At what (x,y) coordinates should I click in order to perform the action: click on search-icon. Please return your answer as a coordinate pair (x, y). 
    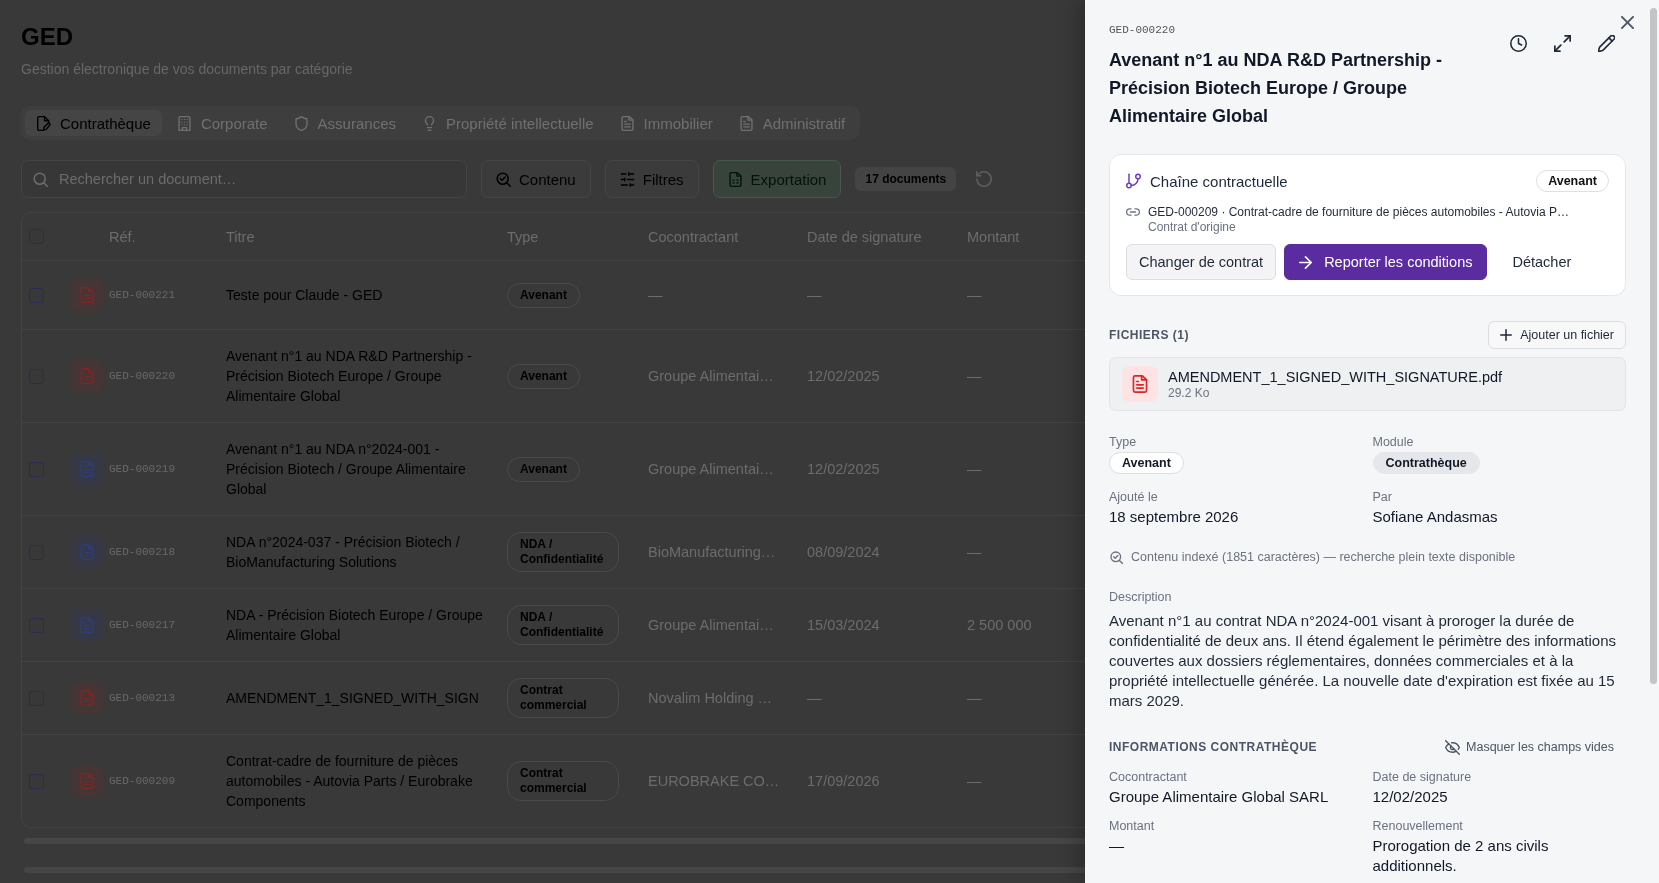
    Looking at the image, I should click on (40, 179).